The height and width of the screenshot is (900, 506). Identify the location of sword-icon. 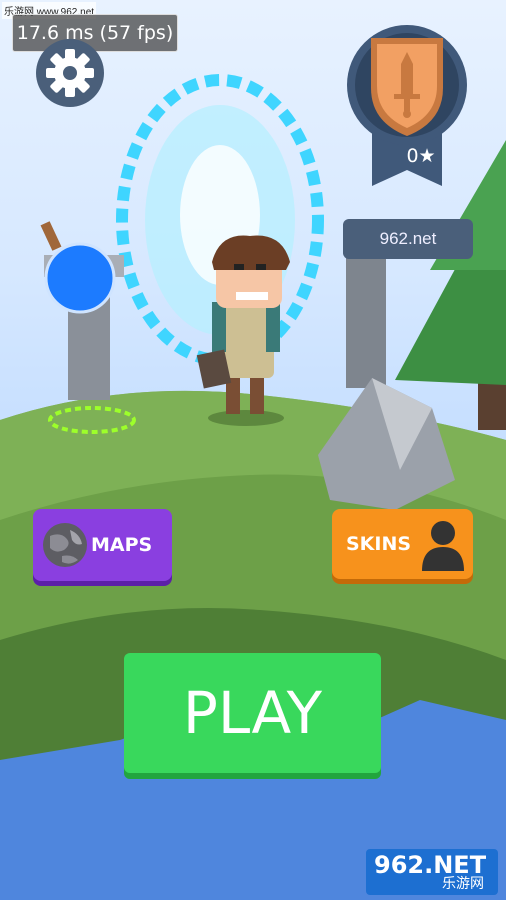
(407, 105).